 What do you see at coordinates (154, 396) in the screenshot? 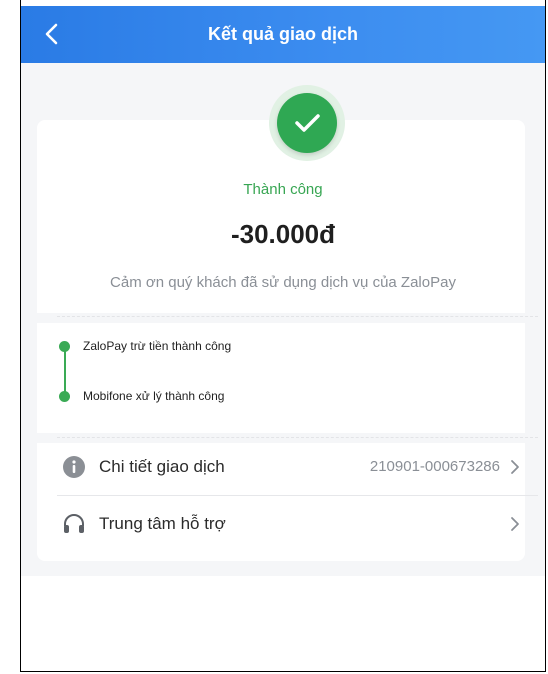
I see `step-label: Mobifone xử lý thành công` at bounding box center [154, 396].